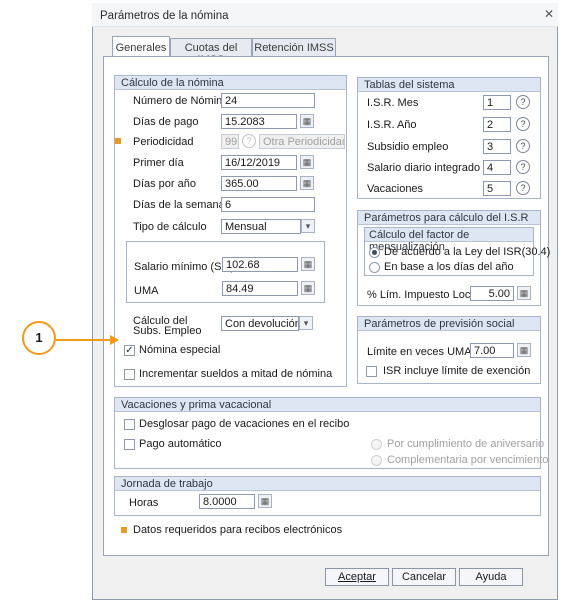 This screenshot has width=568, height=604. Describe the element at coordinates (468, 460) in the screenshot. I see `complementaria-label: Complementaria por vencimiento` at that location.